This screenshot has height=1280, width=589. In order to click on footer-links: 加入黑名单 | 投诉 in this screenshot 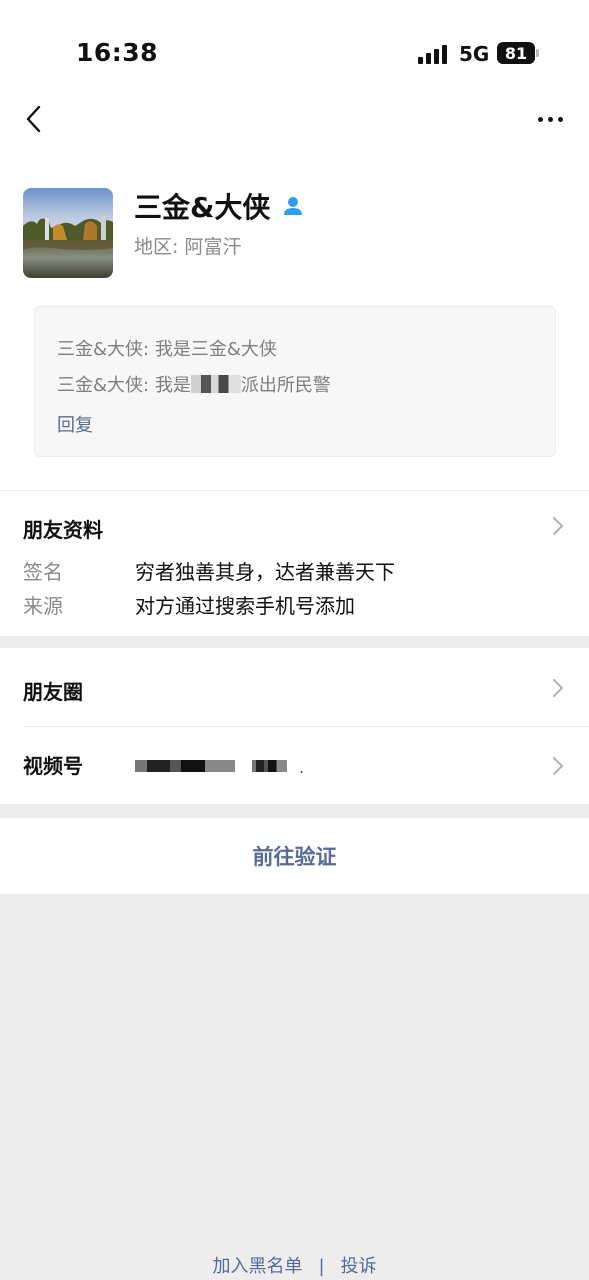, I will do `click(294, 1265)`.